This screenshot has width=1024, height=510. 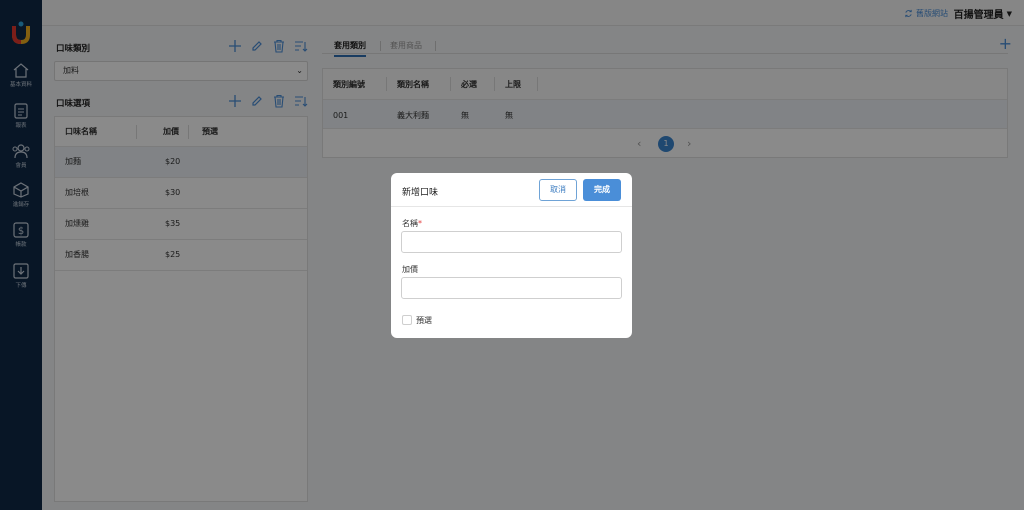 I want to click on name-label-text: 名稱, so click(x=410, y=223).